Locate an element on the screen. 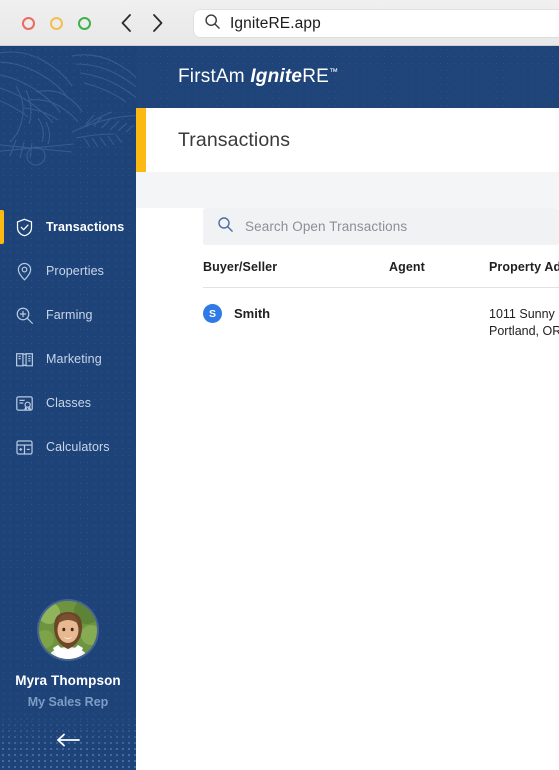  sales-rep-profile: Myra Thompson My Sales Rep is located at coordinates (68, 655).